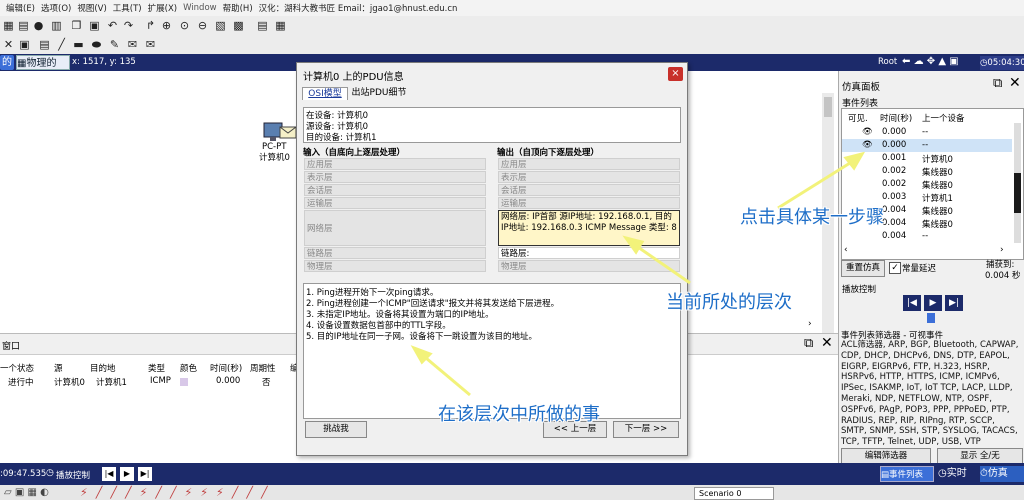 Image resolution: width=1024 pixels, height=500 pixels. I want to click on arrow-to-steps, so click(445, 374).